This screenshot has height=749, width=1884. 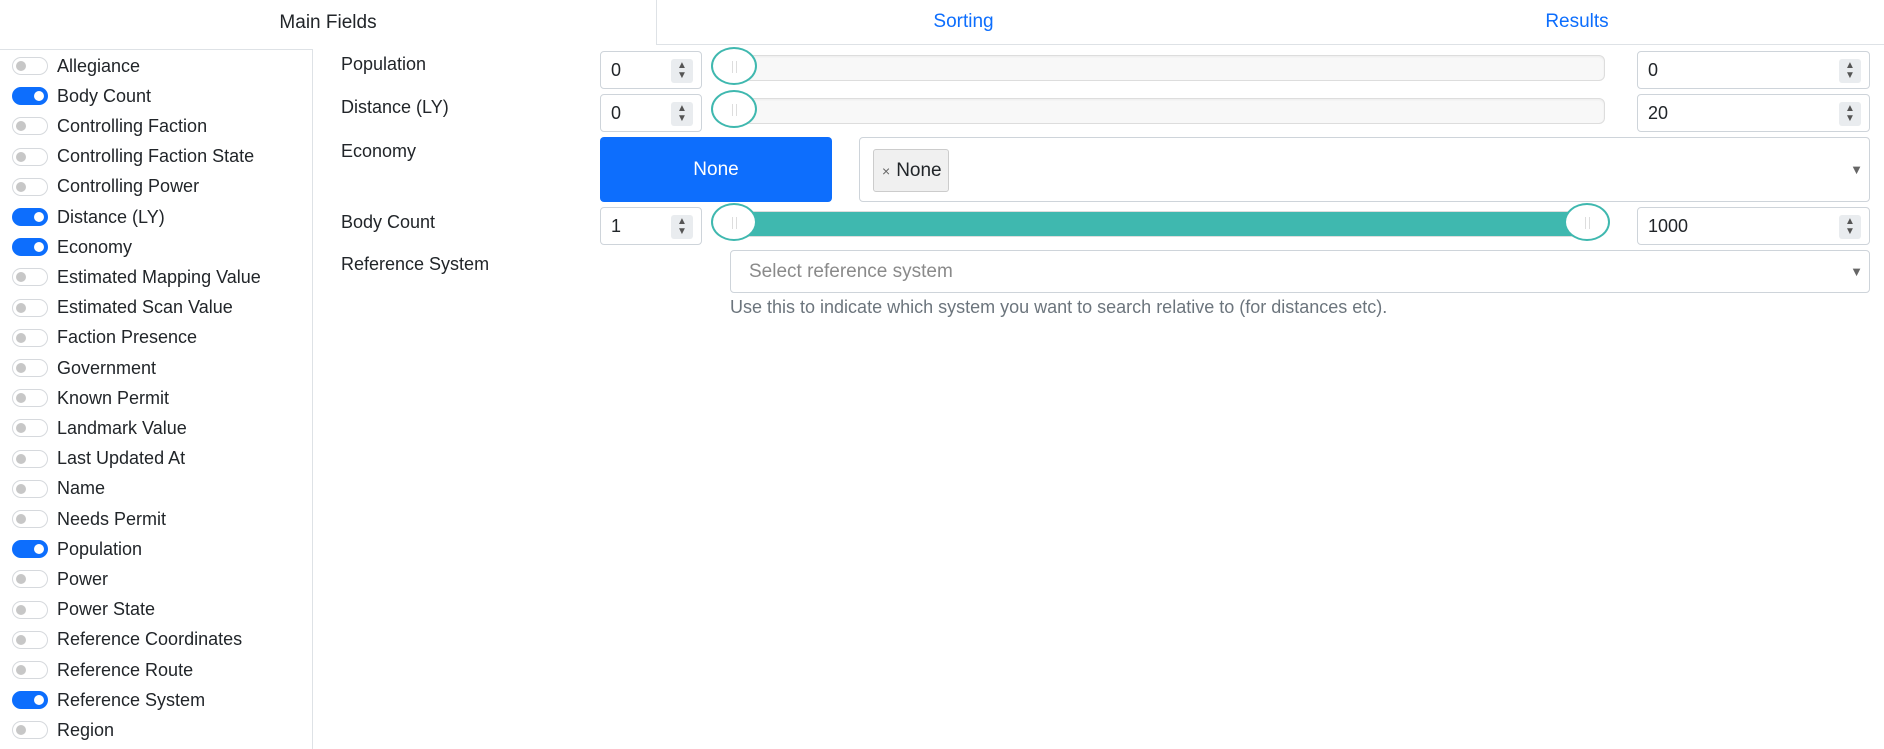 What do you see at coordinates (90, 398) in the screenshot?
I see `sidebar-field-toggle: Known Permit` at bounding box center [90, 398].